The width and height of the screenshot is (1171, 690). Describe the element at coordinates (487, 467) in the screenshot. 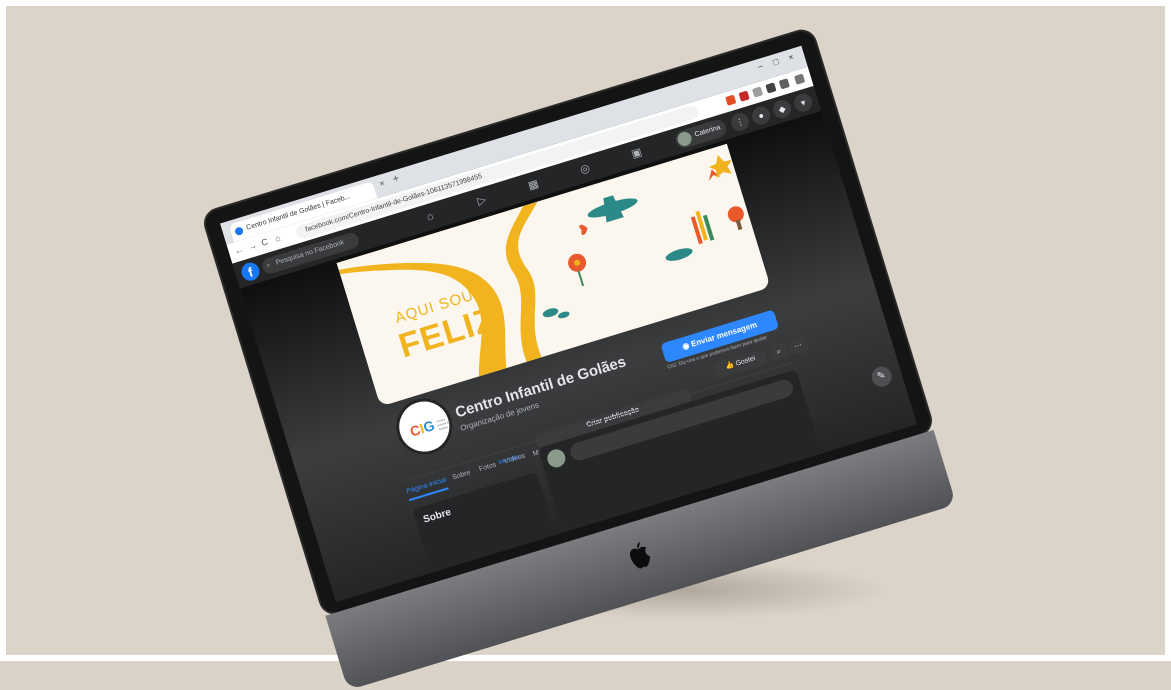

I see `tab-photos: Fotos` at that location.